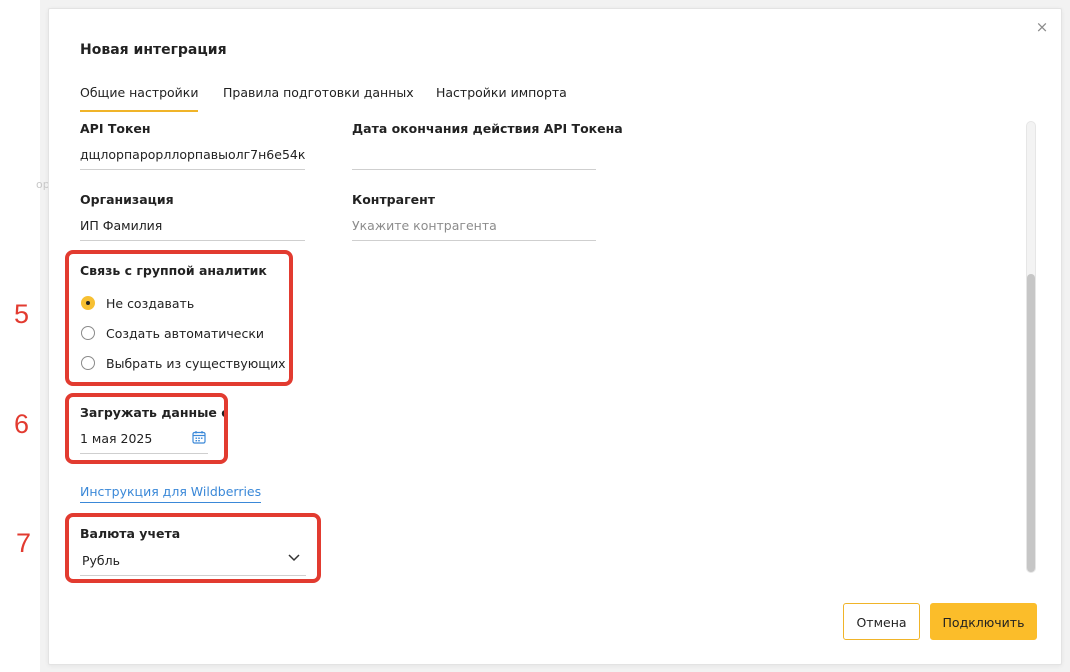 The width and height of the screenshot is (1070, 672). I want to click on counterparty-label: Контрагент, so click(393, 199).